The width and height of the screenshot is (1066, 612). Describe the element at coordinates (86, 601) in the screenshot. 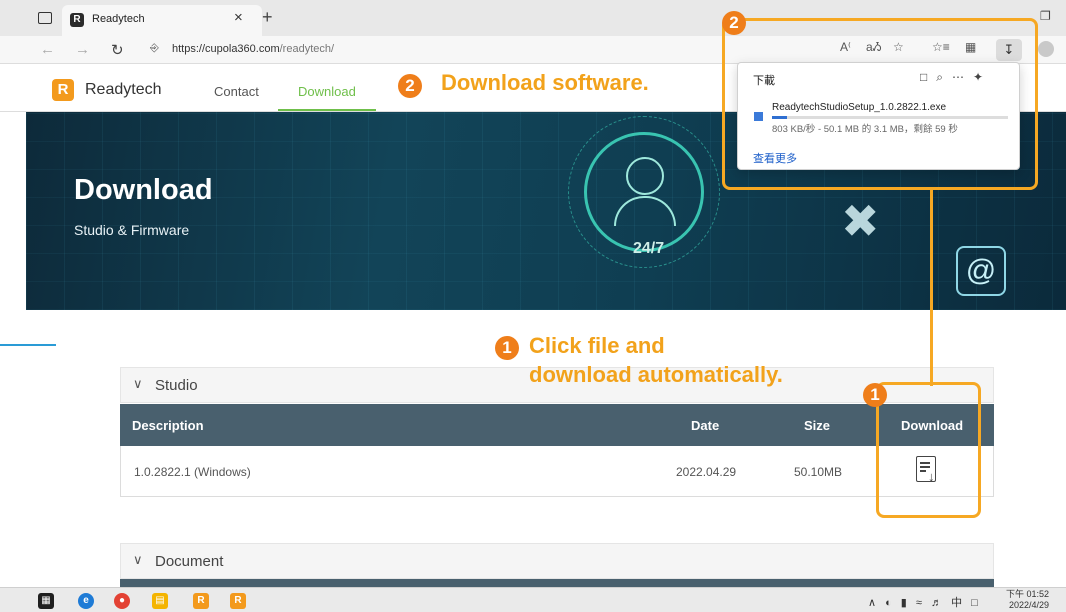

I see `edge-icon: e` at that location.